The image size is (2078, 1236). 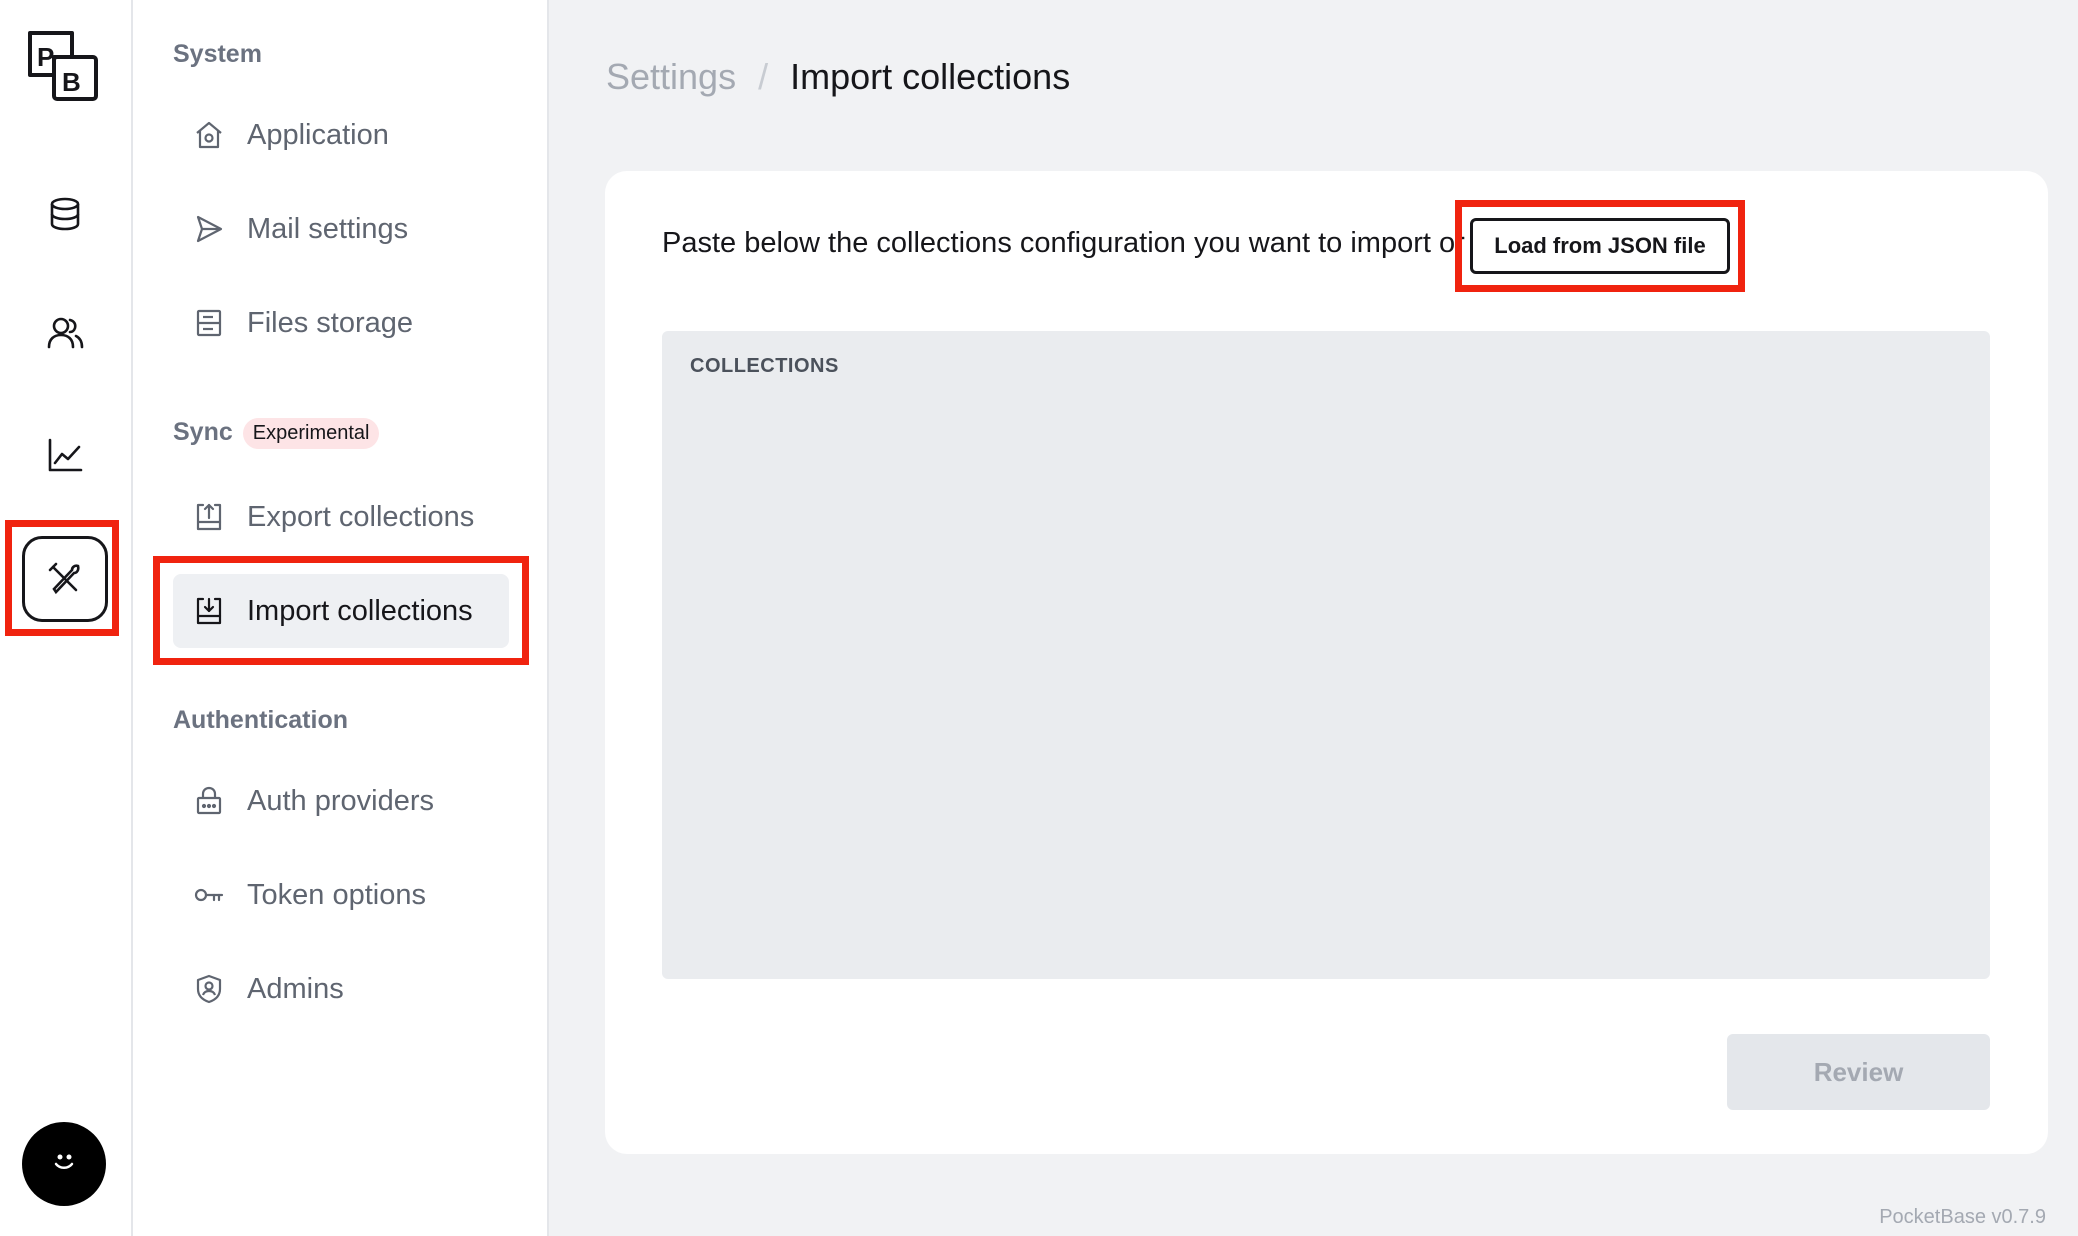 I want to click on sidebar-item-label: Mail settings, so click(x=328, y=228).